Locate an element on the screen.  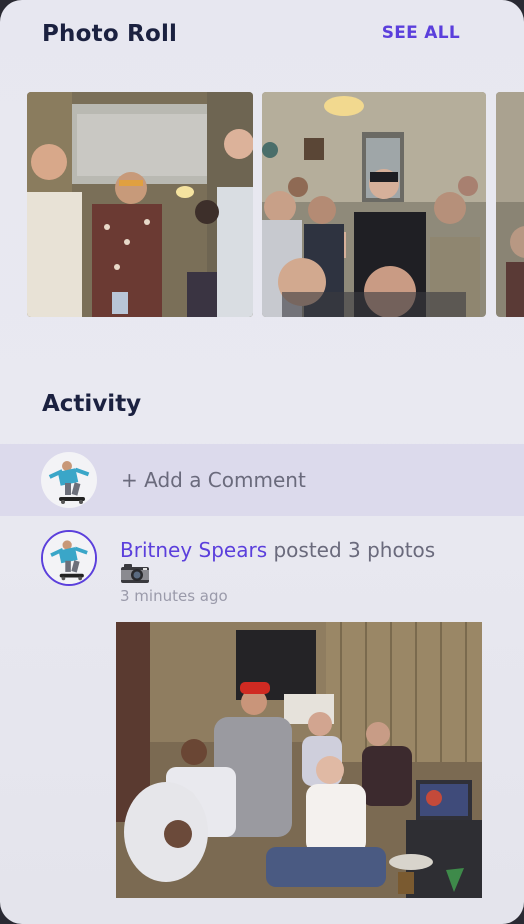
post-author-name: Britney Spears is located at coordinates (193, 550).